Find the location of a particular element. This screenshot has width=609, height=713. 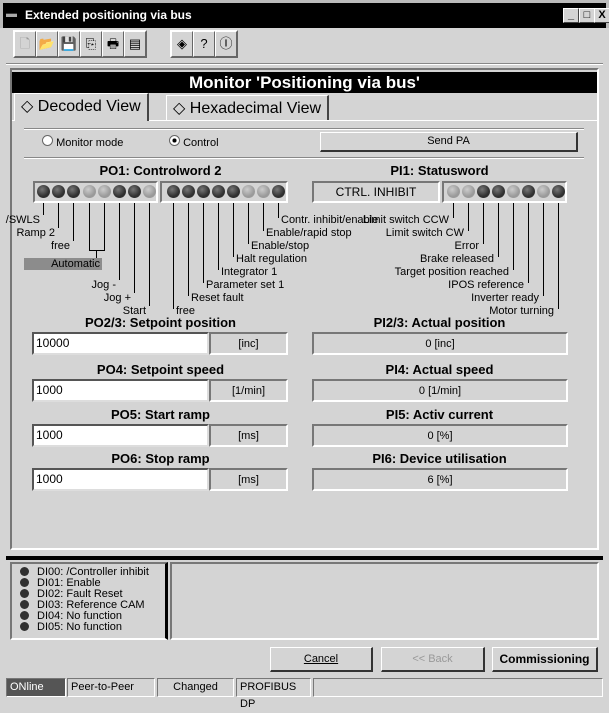

po1-title: PO1: Controlword 2 is located at coordinates (160, 170).